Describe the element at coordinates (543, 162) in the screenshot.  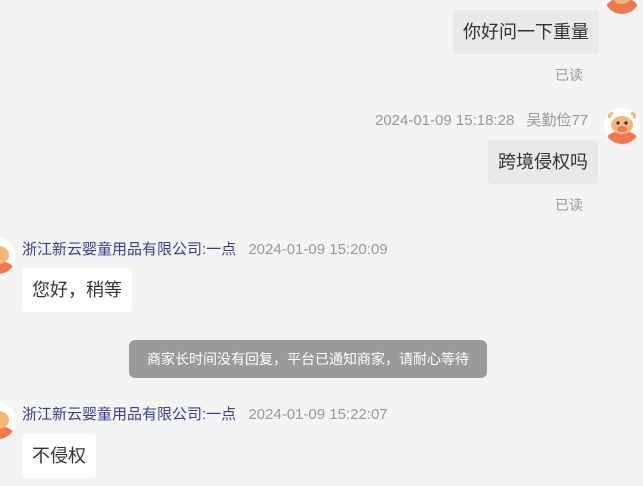
I see `message-bubble-outgoing: 跨境侵权吗` at that location.